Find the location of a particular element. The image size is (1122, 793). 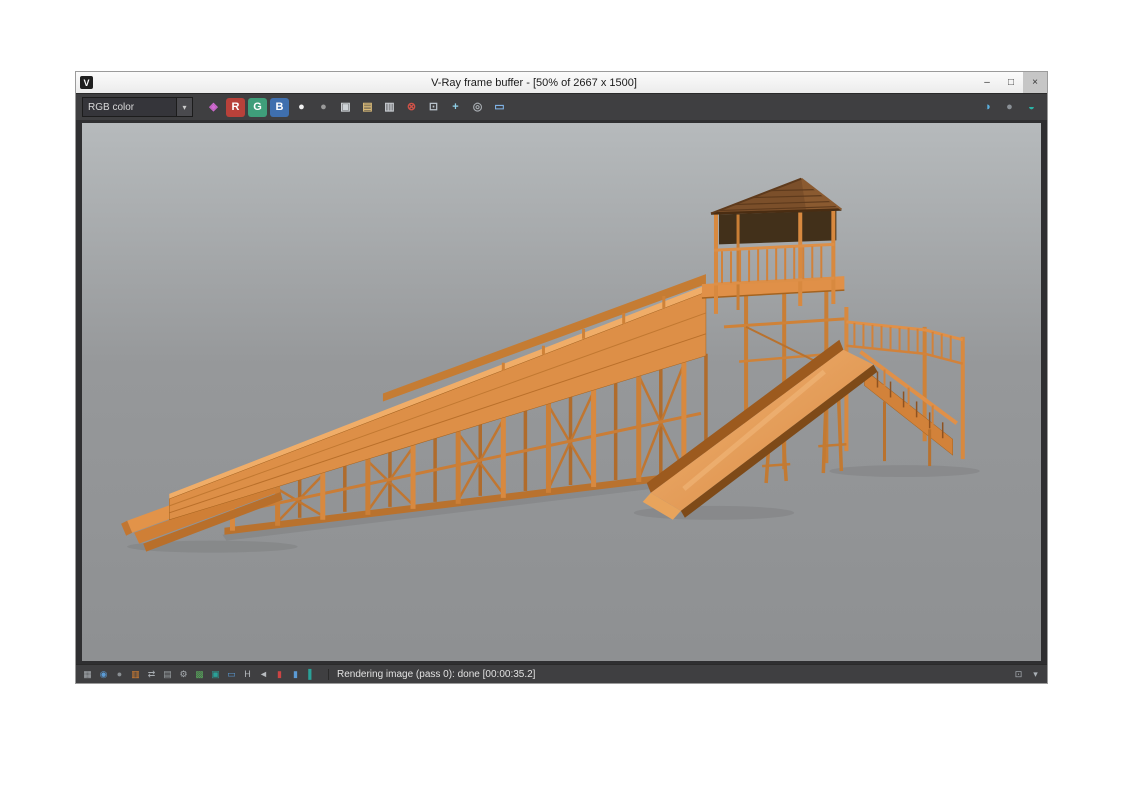

save-image-button: ▣ is located at coordinates (345, 107).